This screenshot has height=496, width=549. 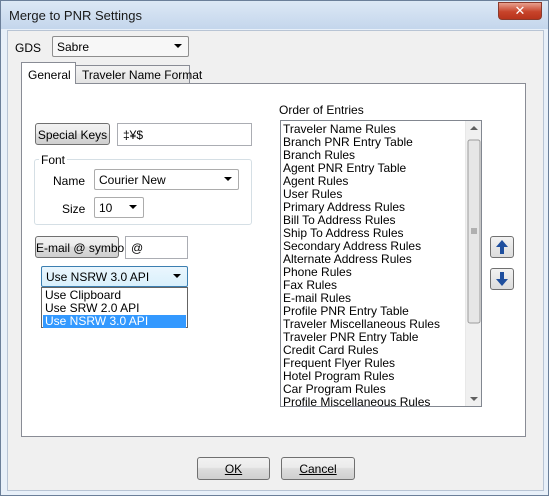 I want to click on tab-traveler-name-format-label: Traveler Name Format, so click(x=142, y=75).